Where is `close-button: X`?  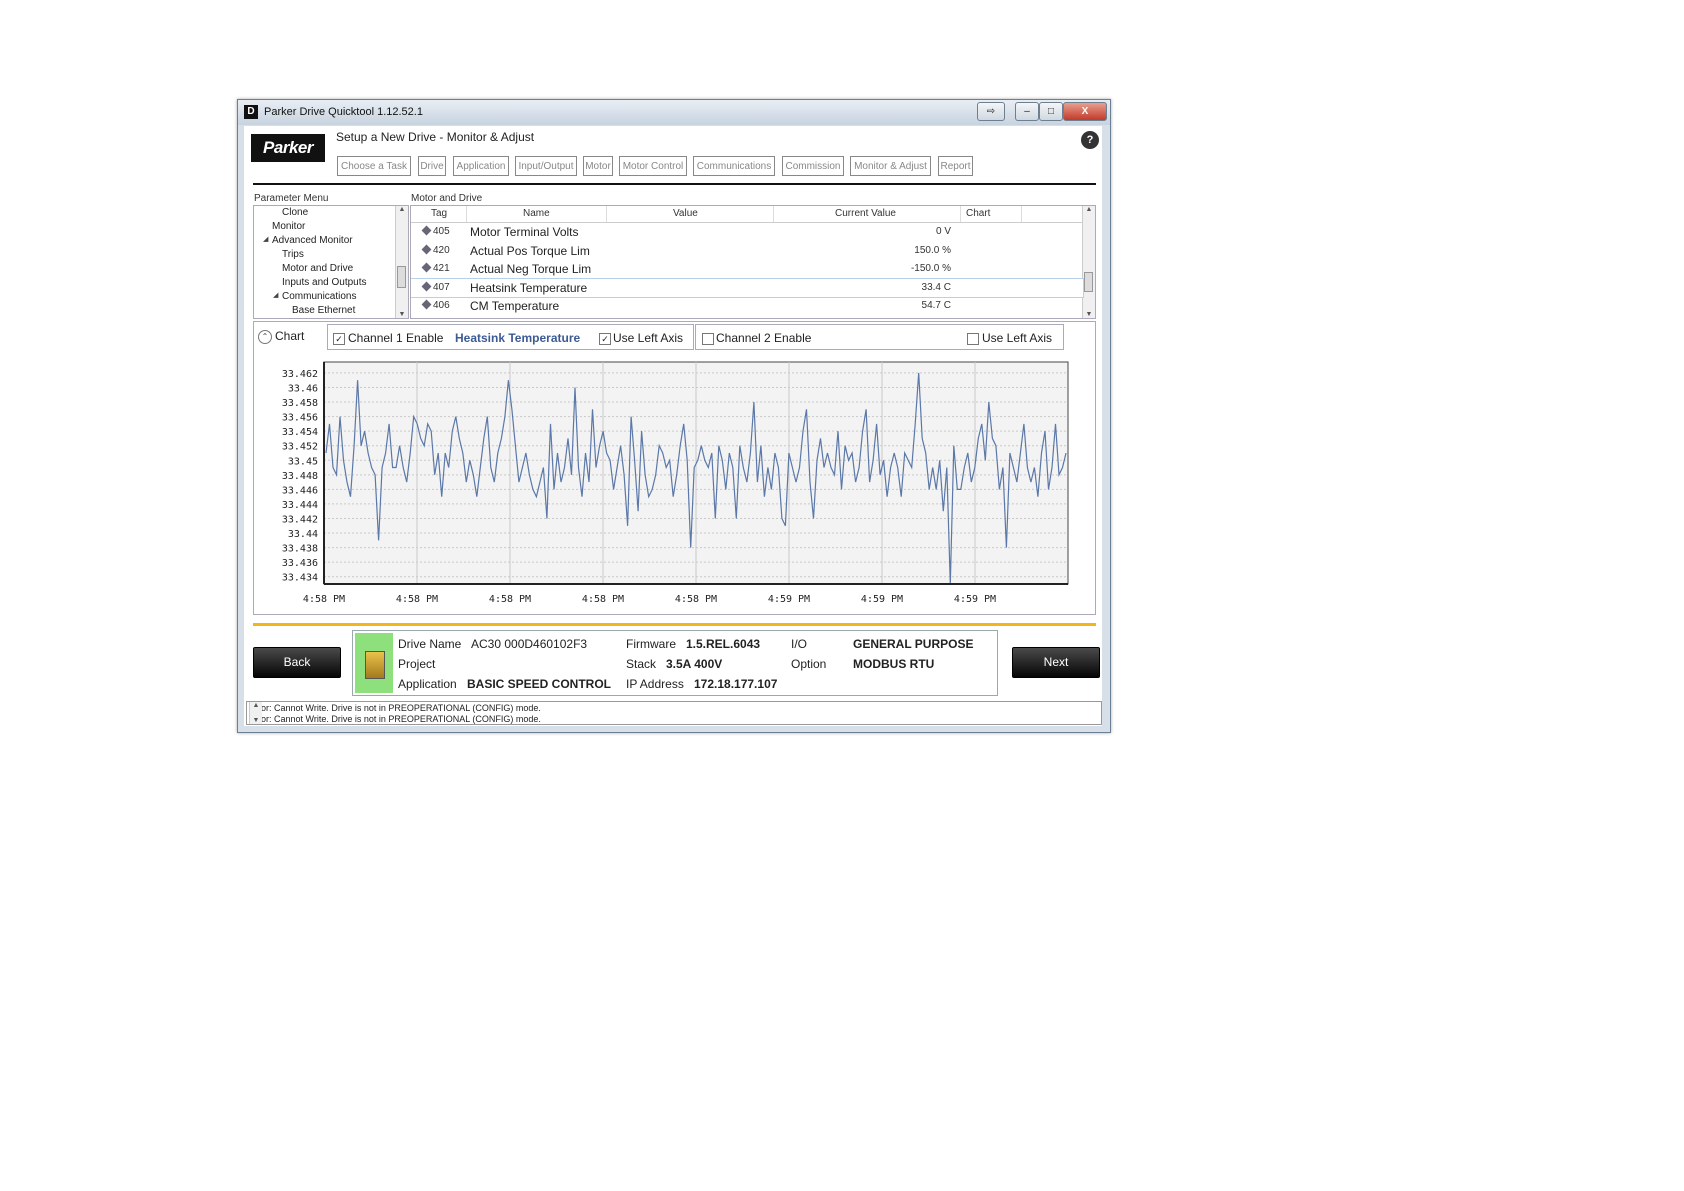 close-button: X is located at coordinates (1085, 111).